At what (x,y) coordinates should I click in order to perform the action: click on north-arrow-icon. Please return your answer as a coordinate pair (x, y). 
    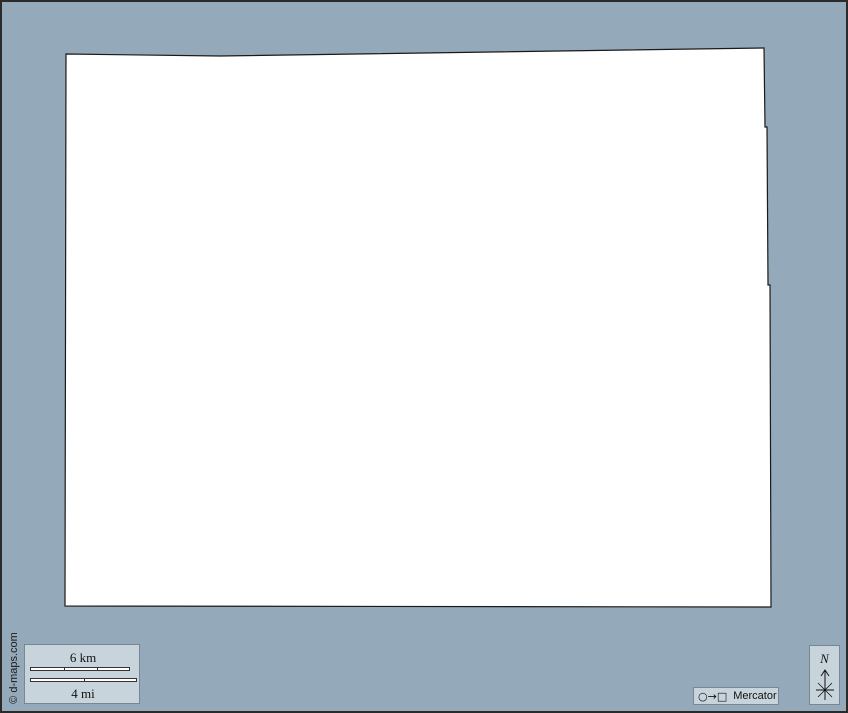
    Looking at the image, I should click on (825, 684).